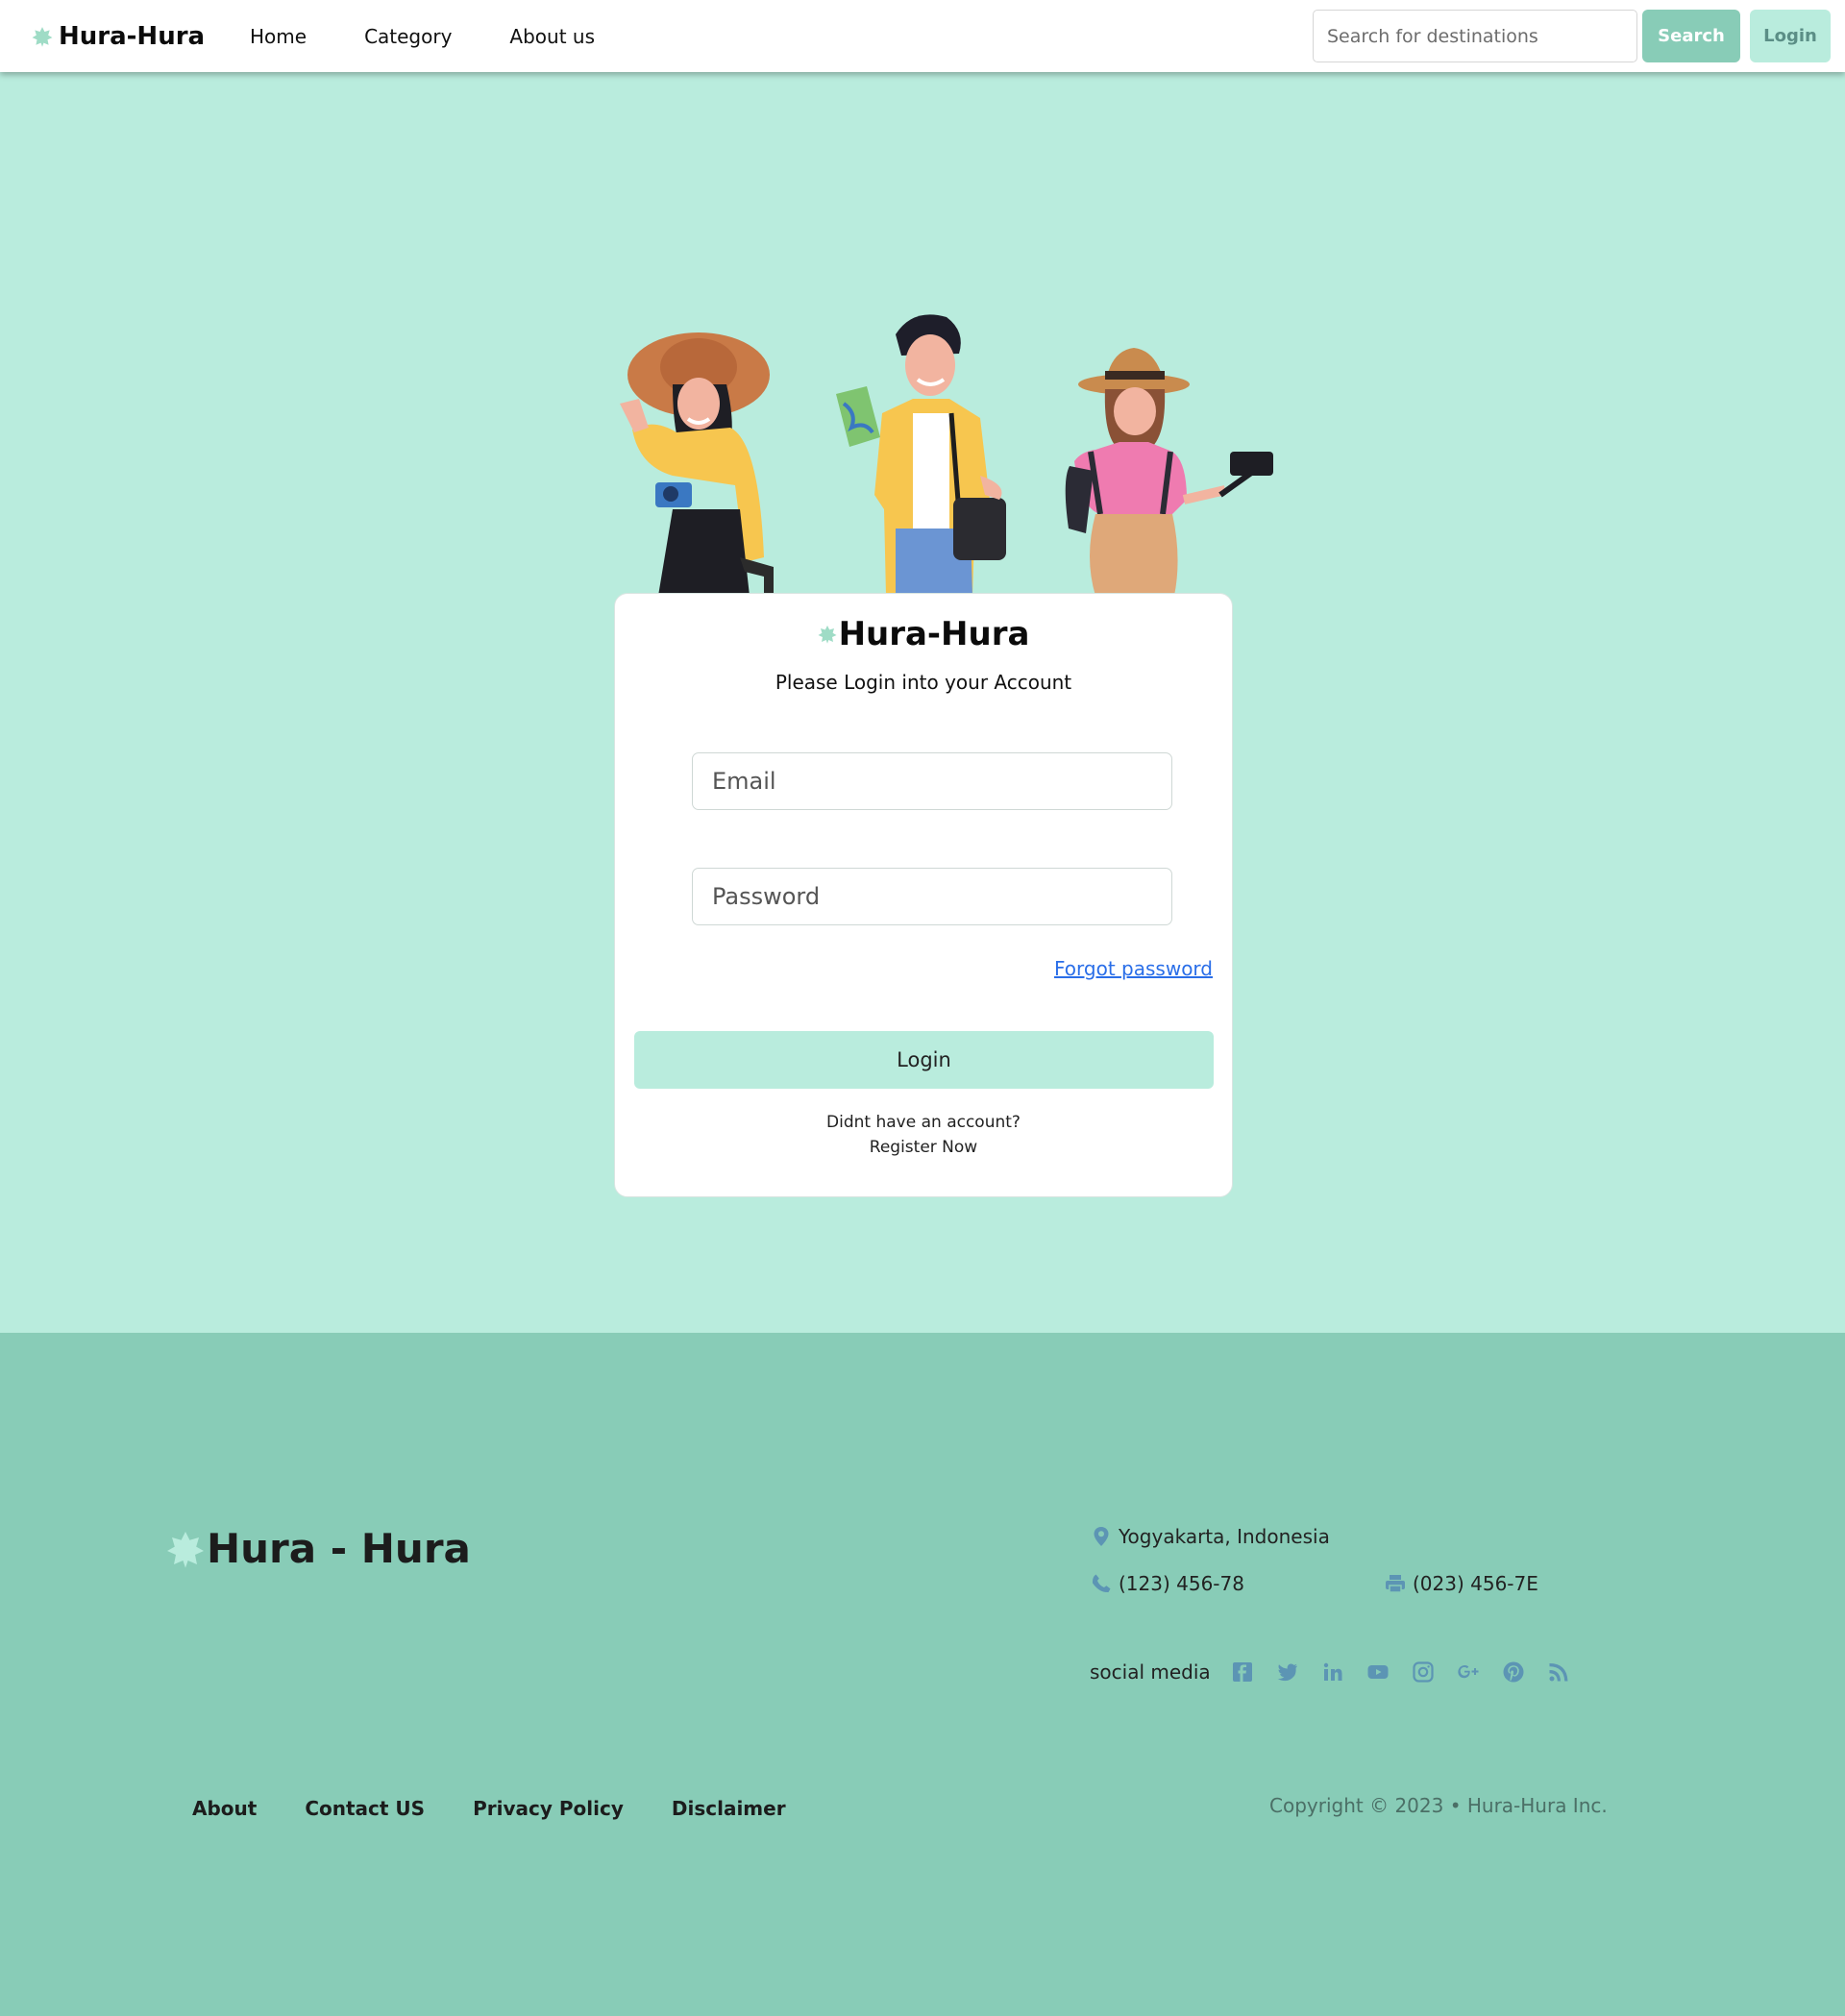 This screenshot has height=2016, width=1845. Describe the element at coordinates (1102, 1536) in the screenshot. I see `location-pin-icon` at that location.